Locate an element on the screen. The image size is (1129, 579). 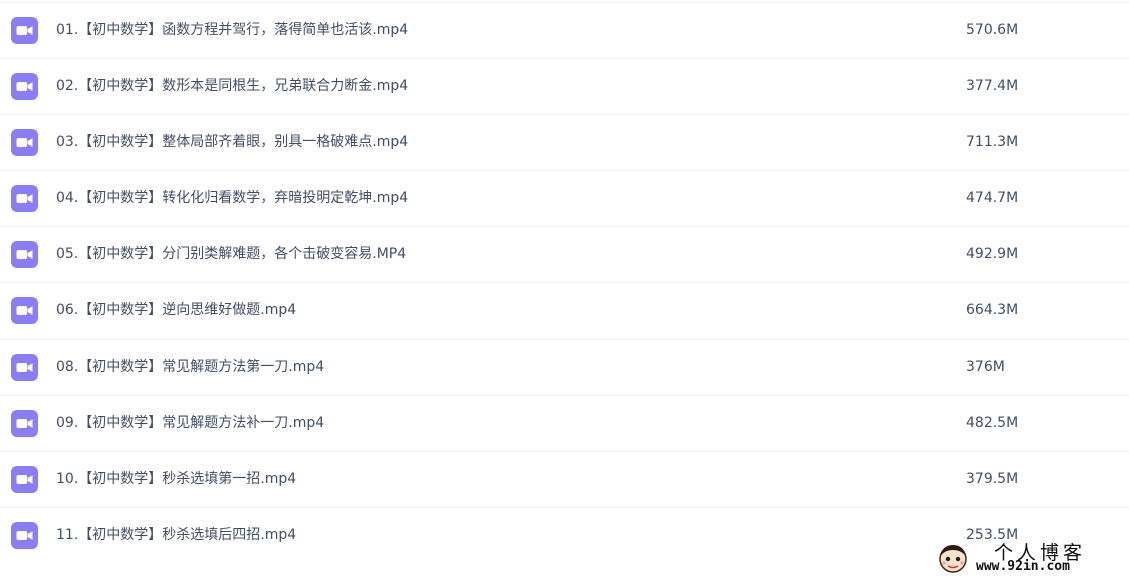
file-row: 02.【初中数学】数形本是同根生，兄弟联合力断金.mp4 377.4M is located at coordinates (564, 86).